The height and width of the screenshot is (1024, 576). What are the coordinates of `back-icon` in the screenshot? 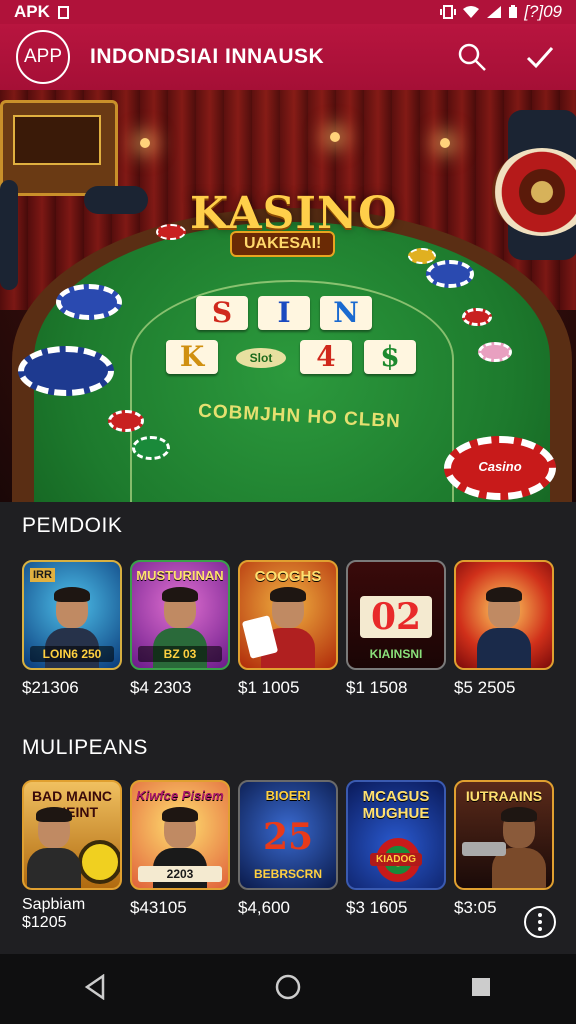 It's located at (95, 986).